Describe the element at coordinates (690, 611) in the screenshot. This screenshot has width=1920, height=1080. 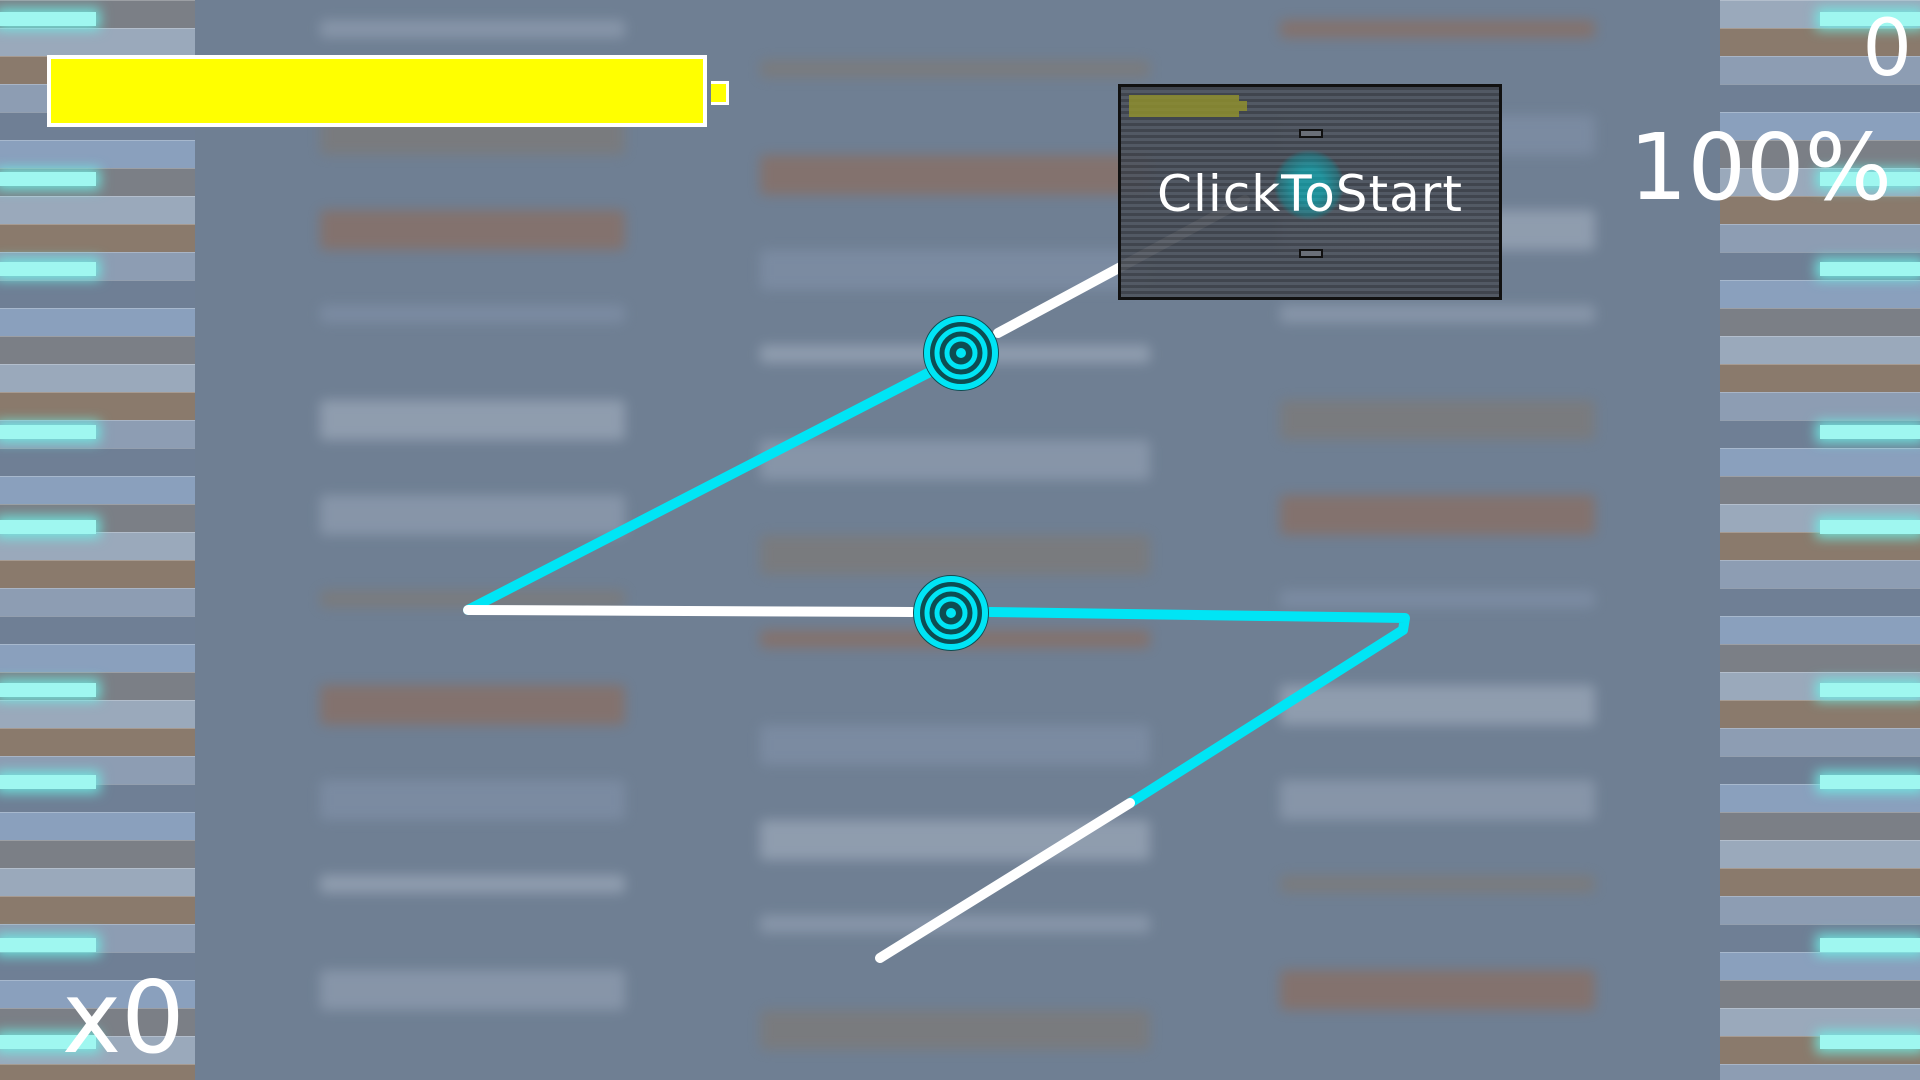
I see `track-segment-white-middle` at that location.